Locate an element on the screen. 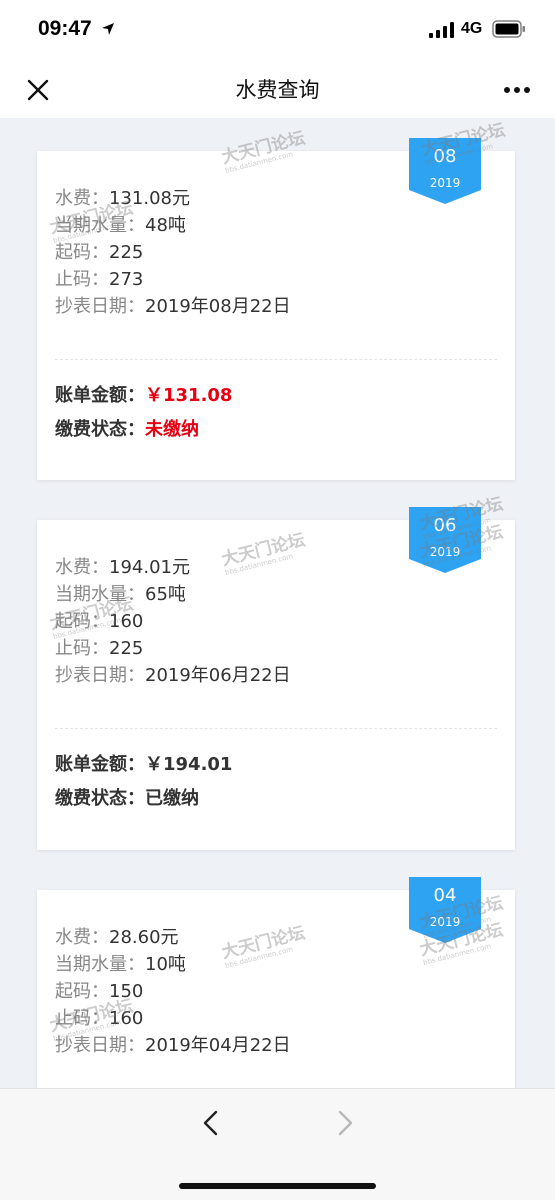 The height and width of the screenshot is (1200, 555). start-reading-value: 160 is located at coordinates (126, 621).